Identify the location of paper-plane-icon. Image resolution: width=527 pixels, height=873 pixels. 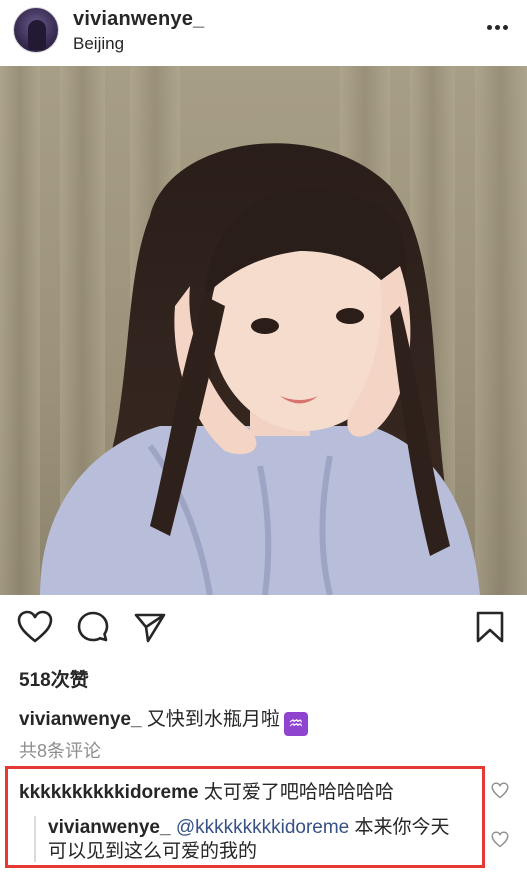
(150, 627).